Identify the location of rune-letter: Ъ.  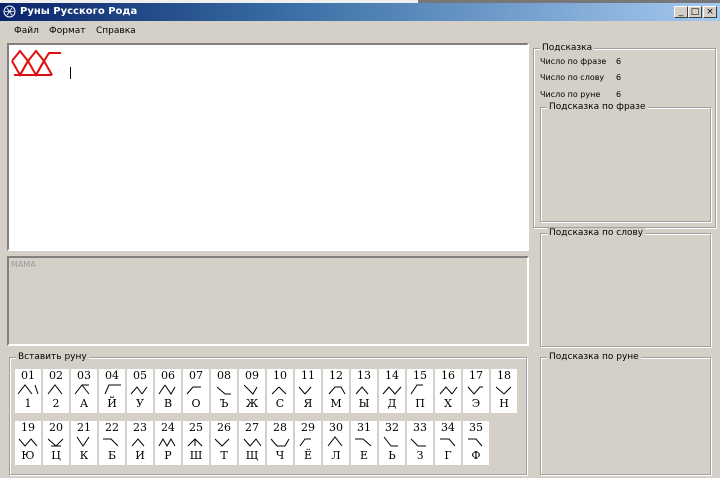
(224, 403).